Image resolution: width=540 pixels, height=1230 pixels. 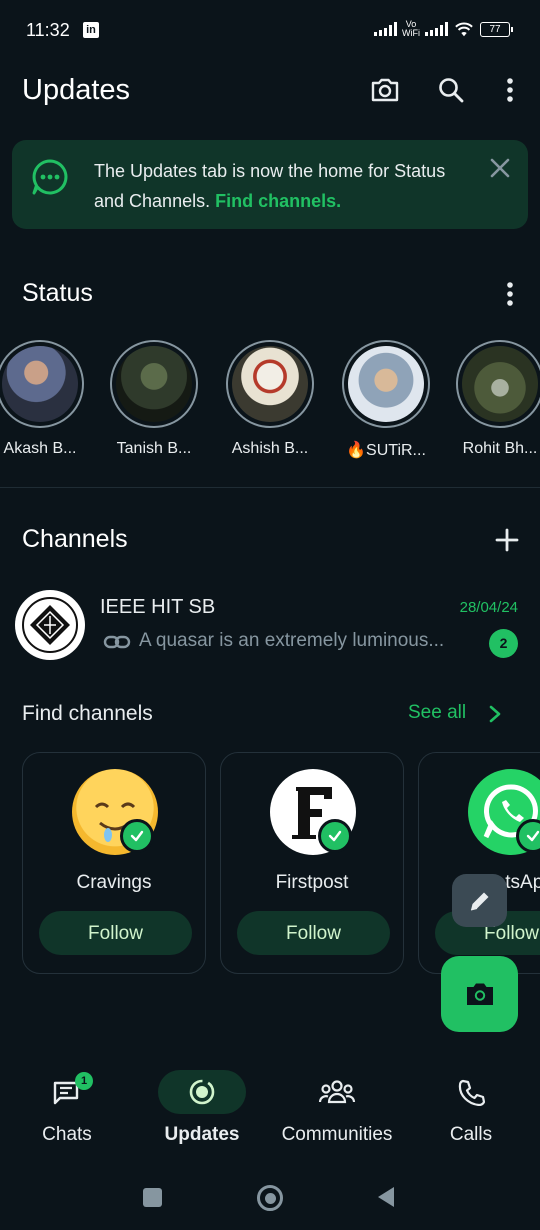 I want to click on chevron-right-icon, so click(x=495, y=716).